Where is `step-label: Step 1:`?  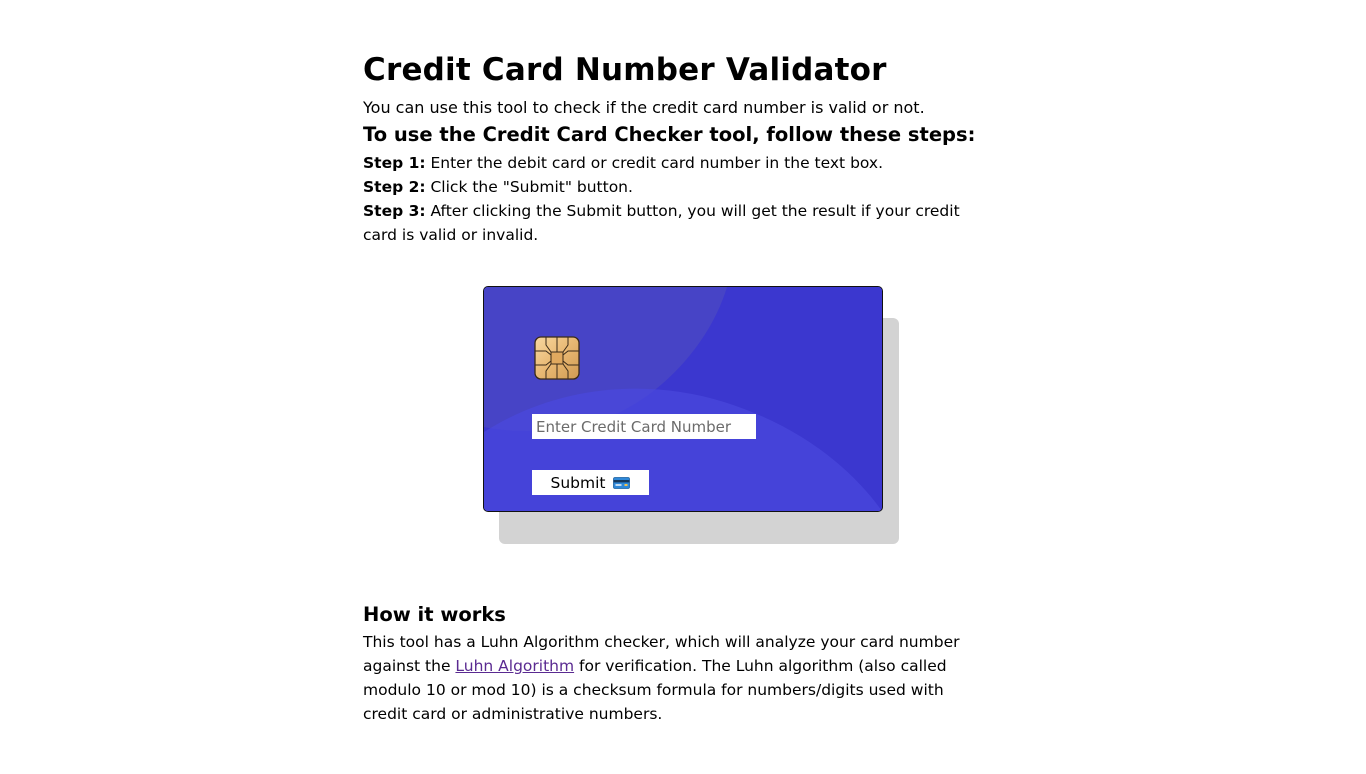 step-label: Step 1: is located at coordinates (394, 163).